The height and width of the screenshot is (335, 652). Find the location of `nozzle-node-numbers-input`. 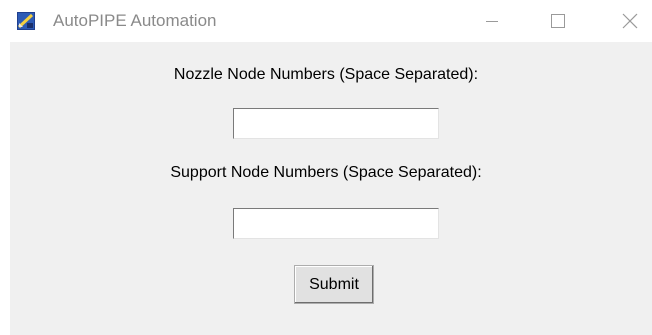

nozzle-node-numbers-input is located at coordinates (336, 123).